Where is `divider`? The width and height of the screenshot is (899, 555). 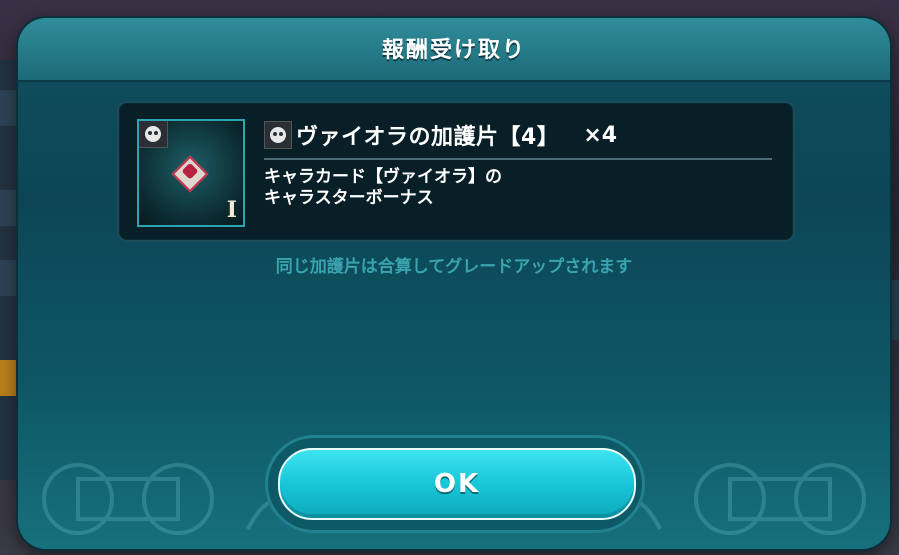
divider is located at coordinates (518, 159).